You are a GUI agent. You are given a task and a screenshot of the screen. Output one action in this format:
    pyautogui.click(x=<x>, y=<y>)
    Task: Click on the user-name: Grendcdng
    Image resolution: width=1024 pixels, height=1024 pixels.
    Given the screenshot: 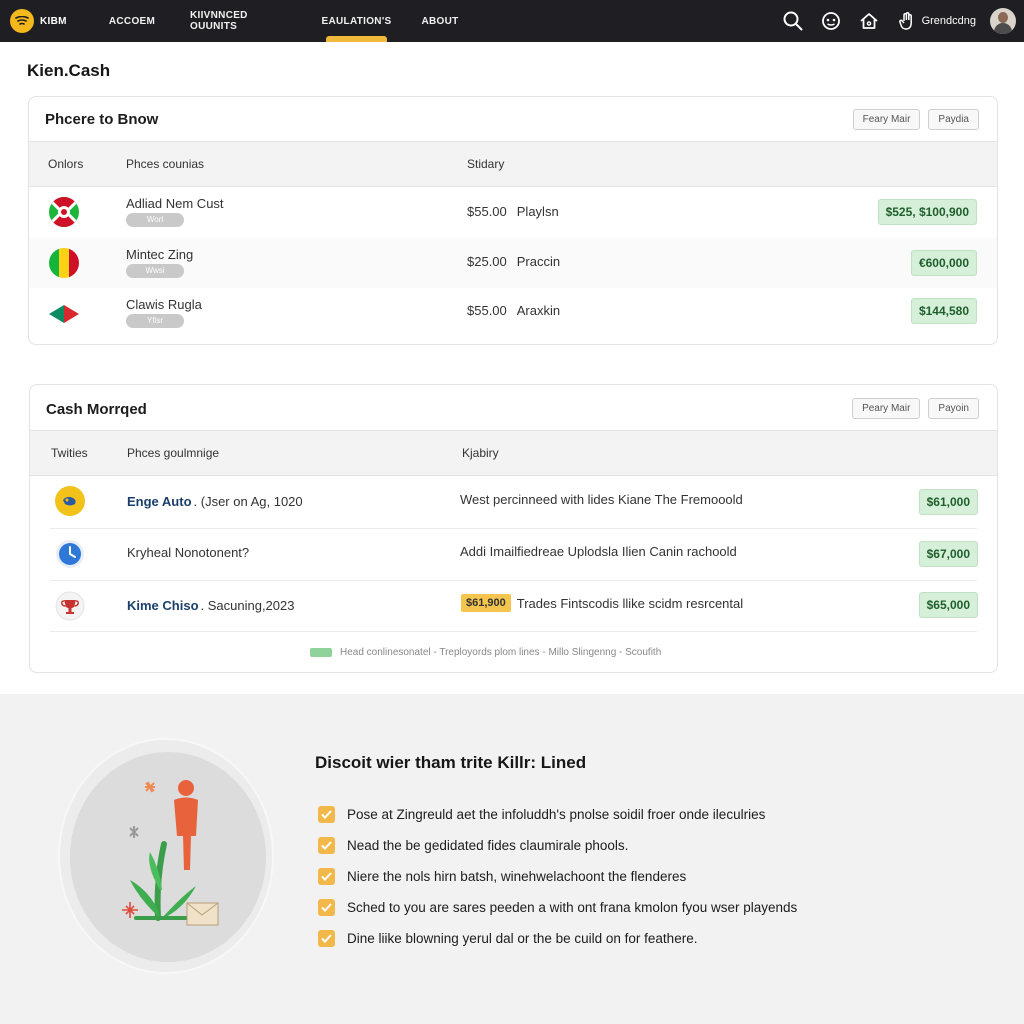 What is the action you would take?
    pyautogui.click(x=949, y=21)
    